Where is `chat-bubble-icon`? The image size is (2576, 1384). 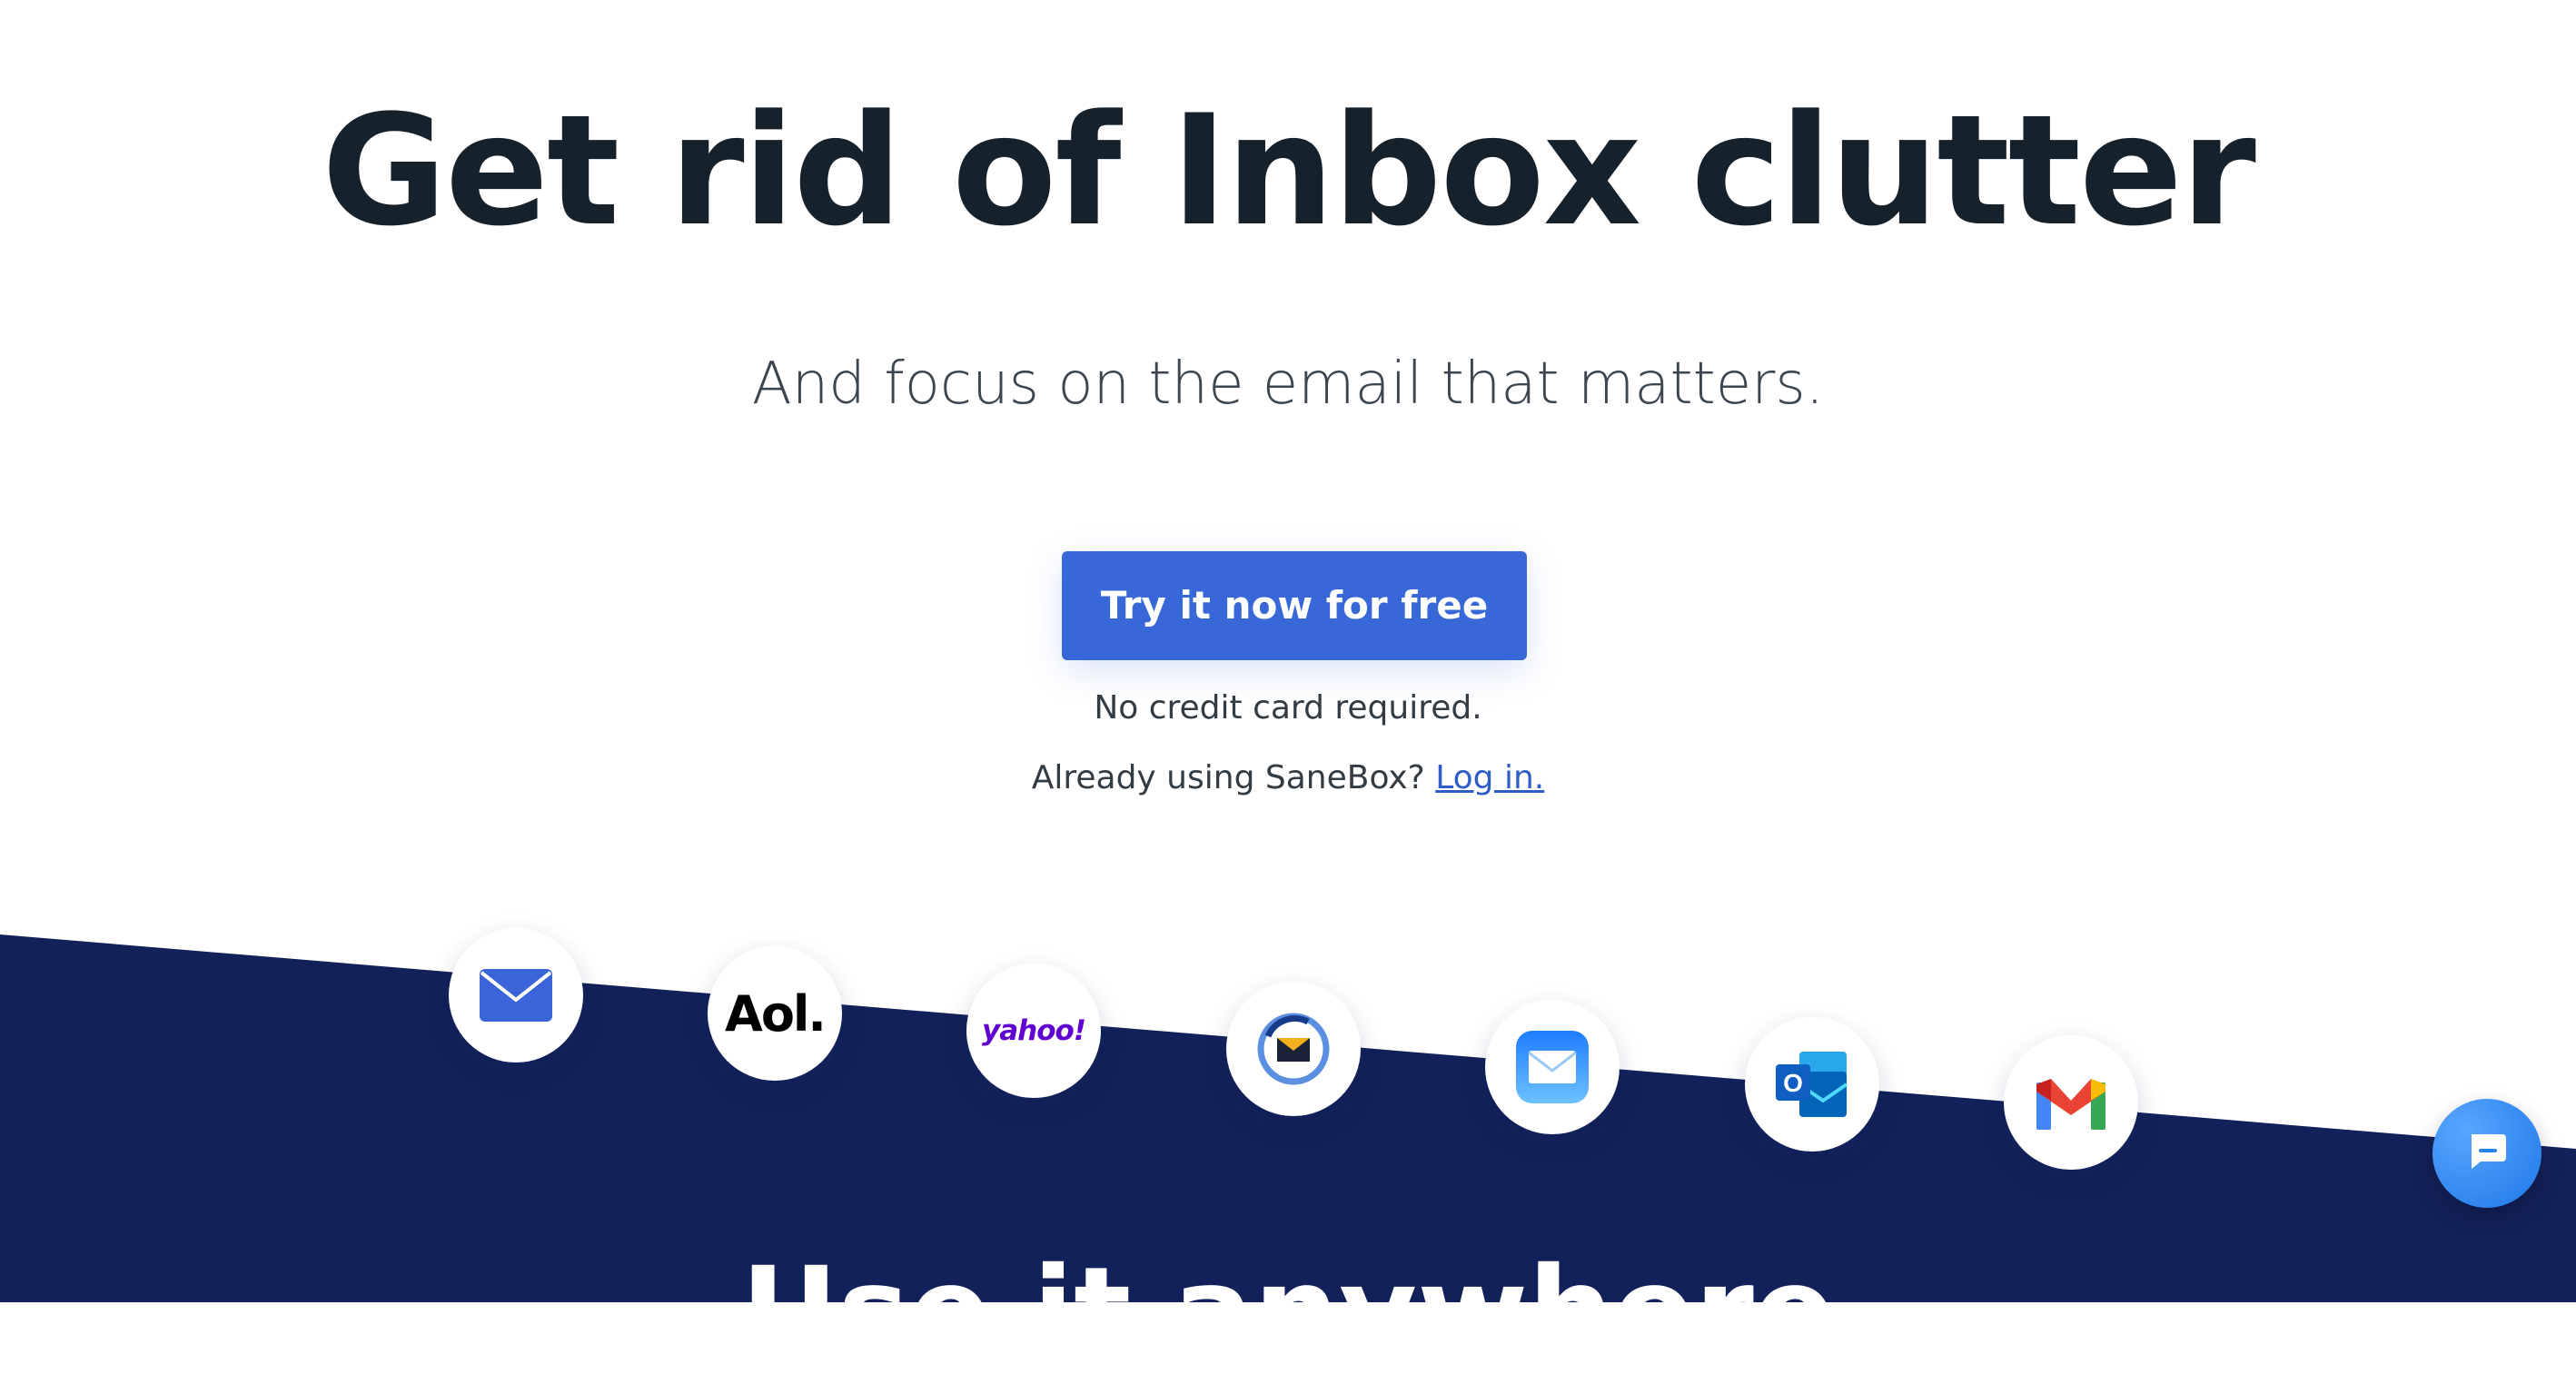
chat-bubble-icon is located at coordinates (2487, 1154).